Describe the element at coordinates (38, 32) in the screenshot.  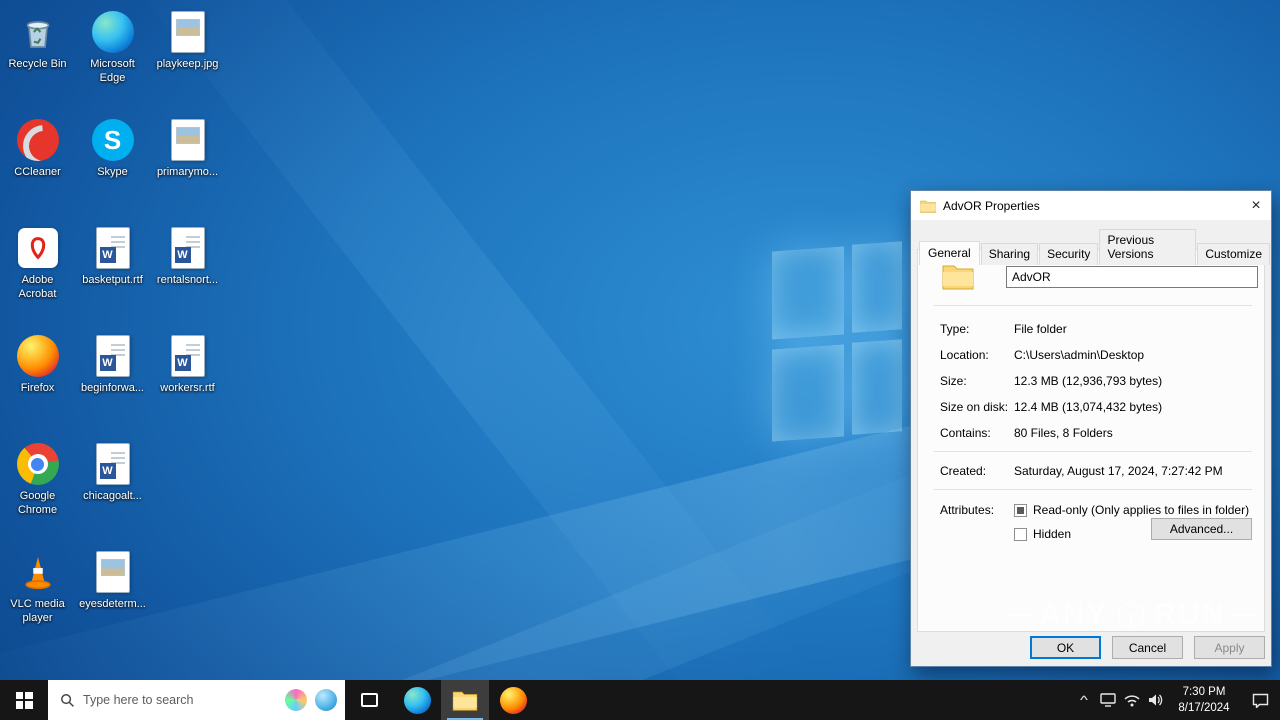
I see `recycle-bin-icon` at that location.